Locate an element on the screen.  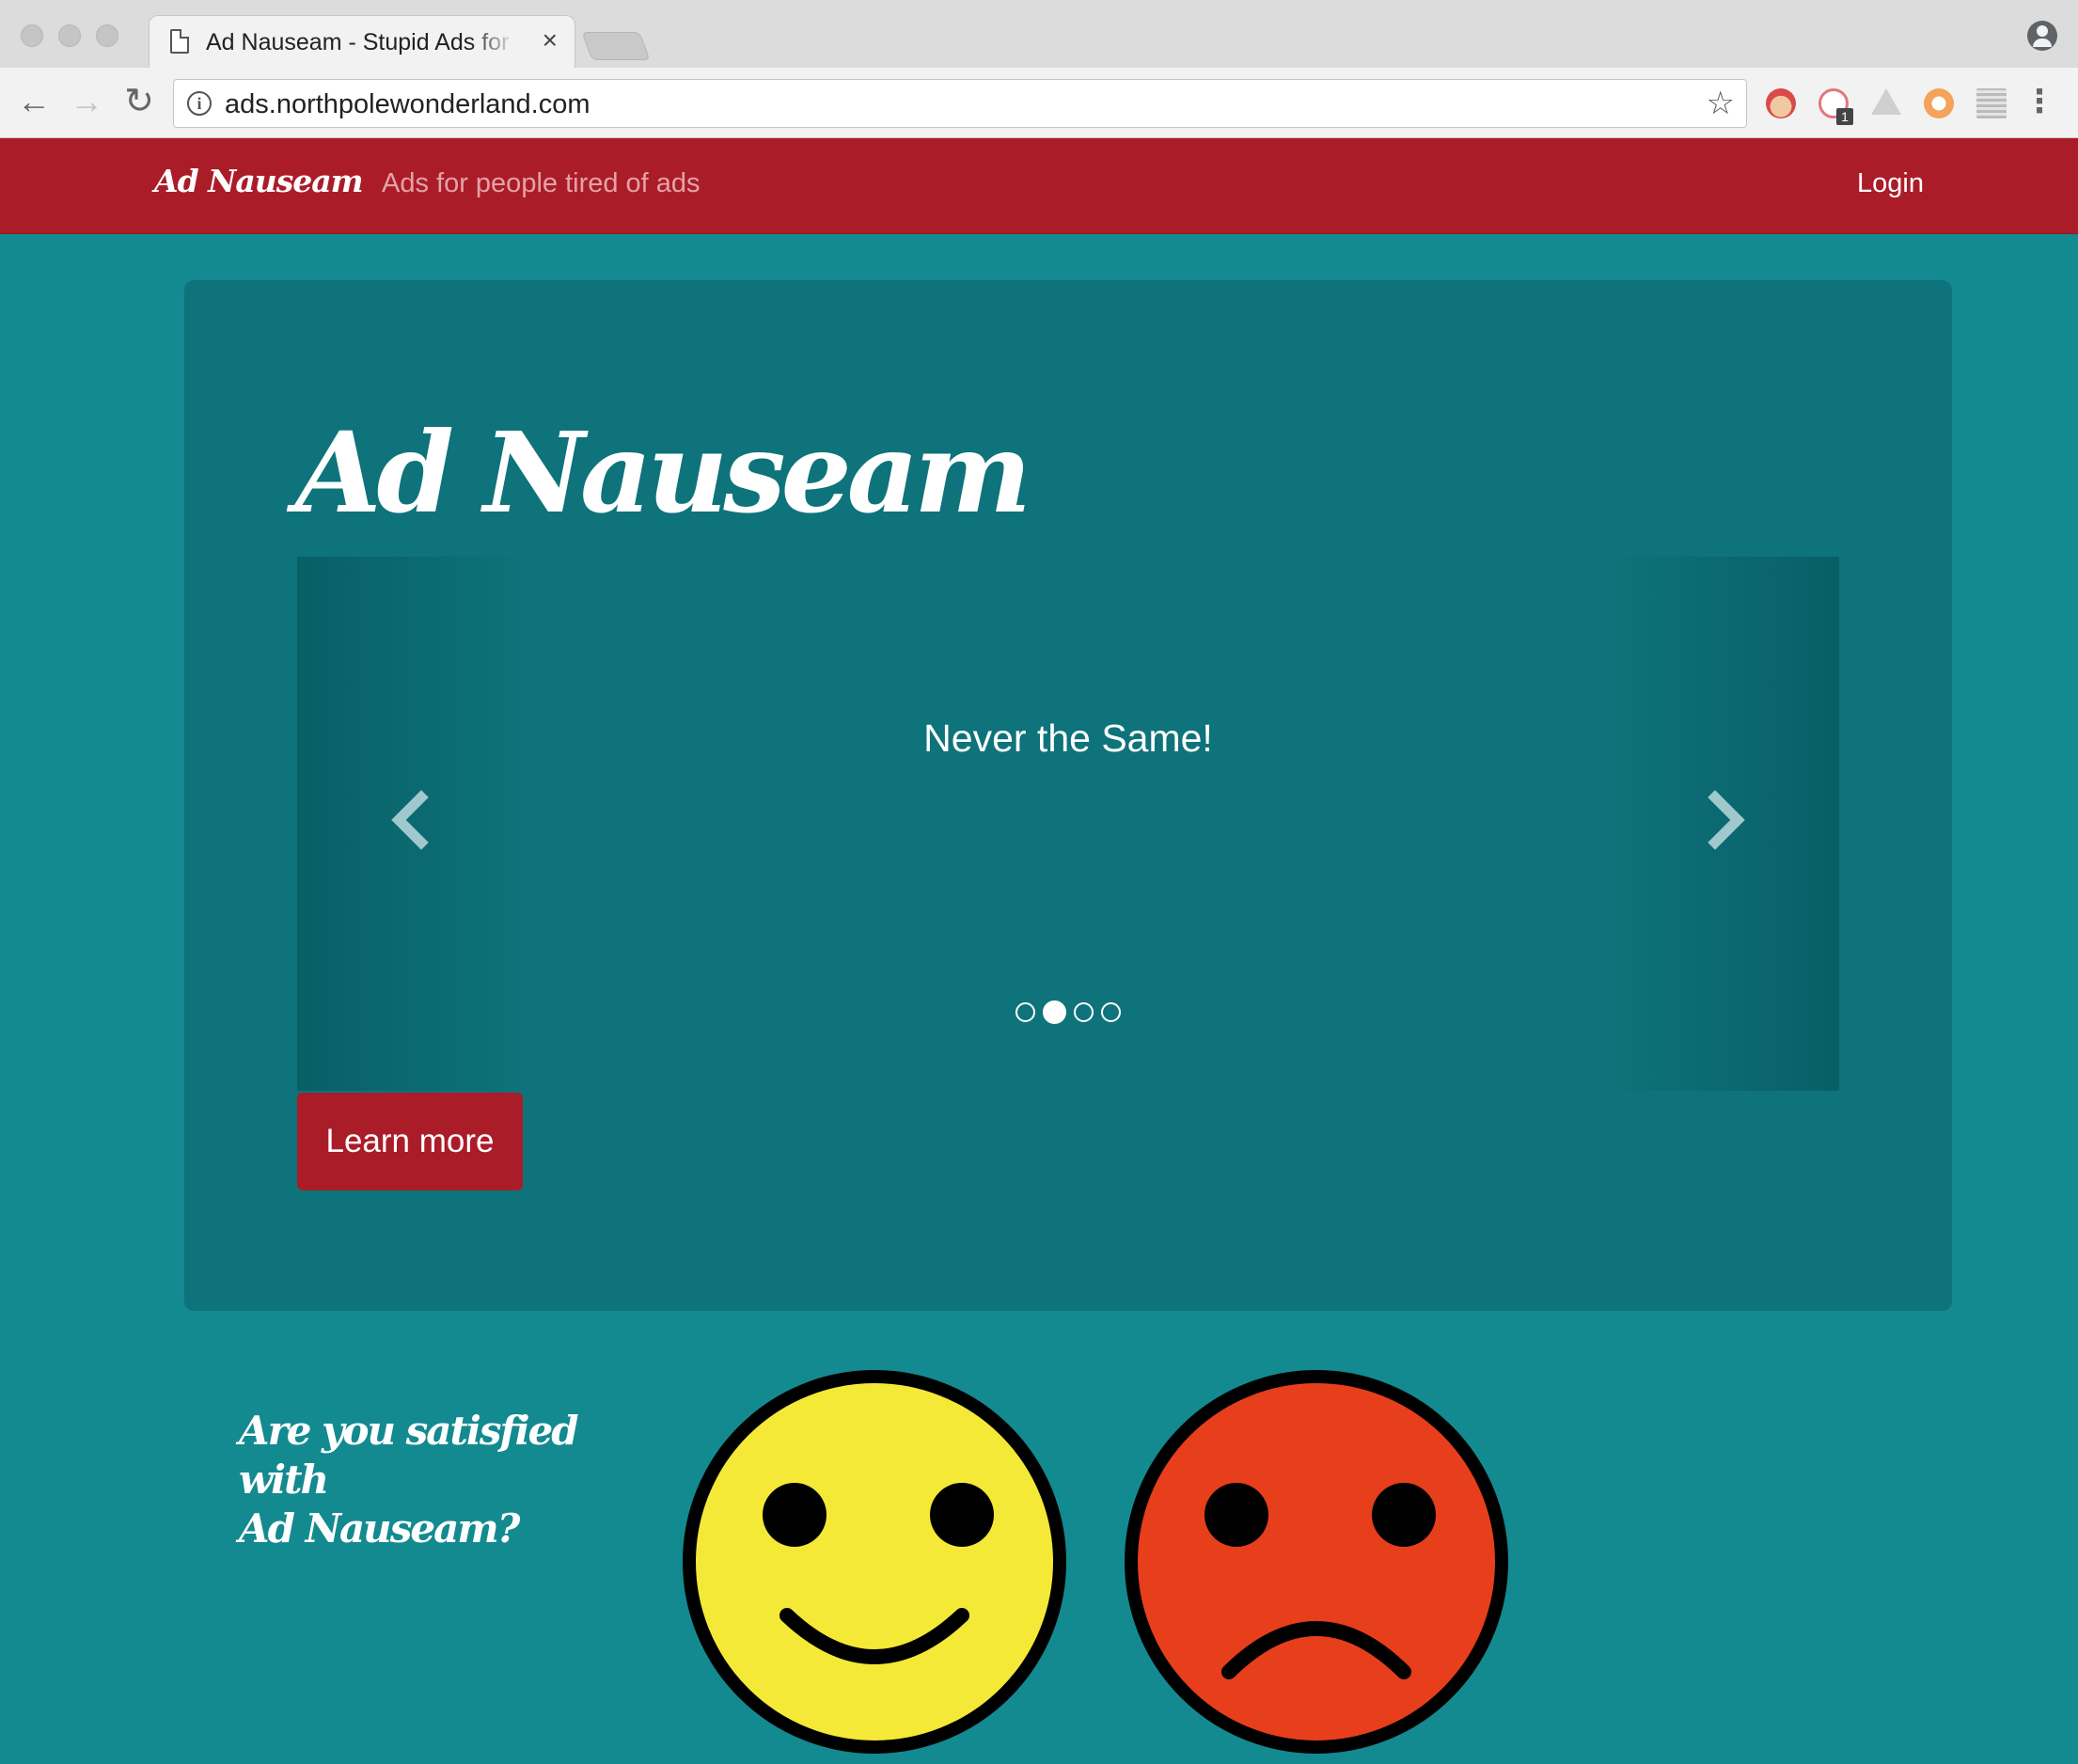
drive-extension-icon is located at coordinates (1886, 101).